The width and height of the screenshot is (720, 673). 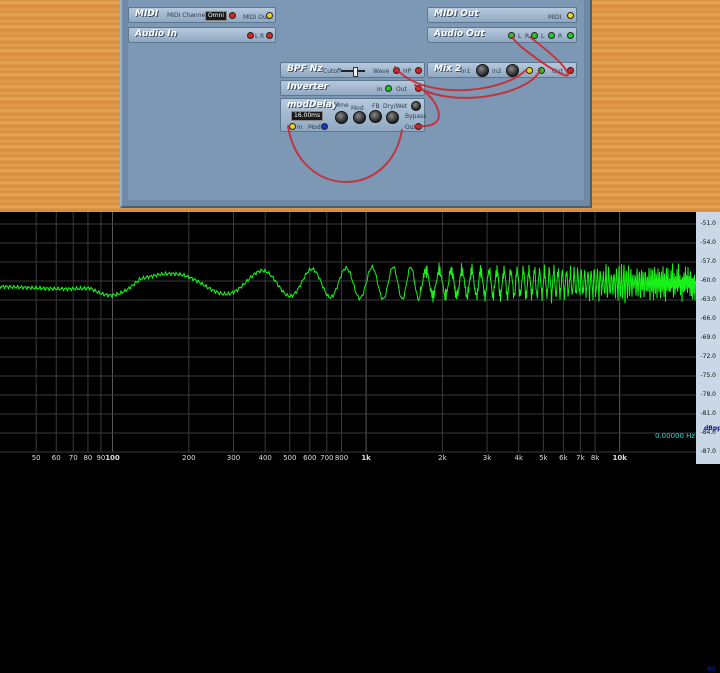 What do you see at coordinates (708, 413) in the screenshot?
I see `y-tick-label: -81.0` at bounding box center [708, 413].